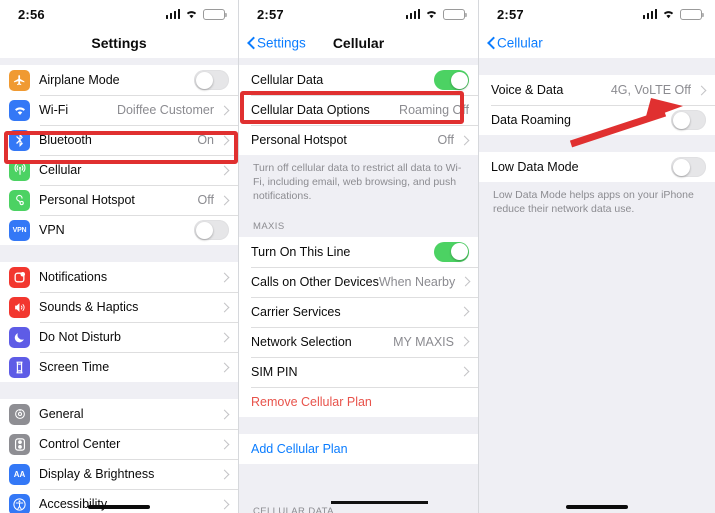 This screenshot has height=513, width=715. What do you see at coordinates (358, 140) in the screenshot?
I see `row-personal-hotspot: Personal Hotspot Off` at bounding box center [358, 140].